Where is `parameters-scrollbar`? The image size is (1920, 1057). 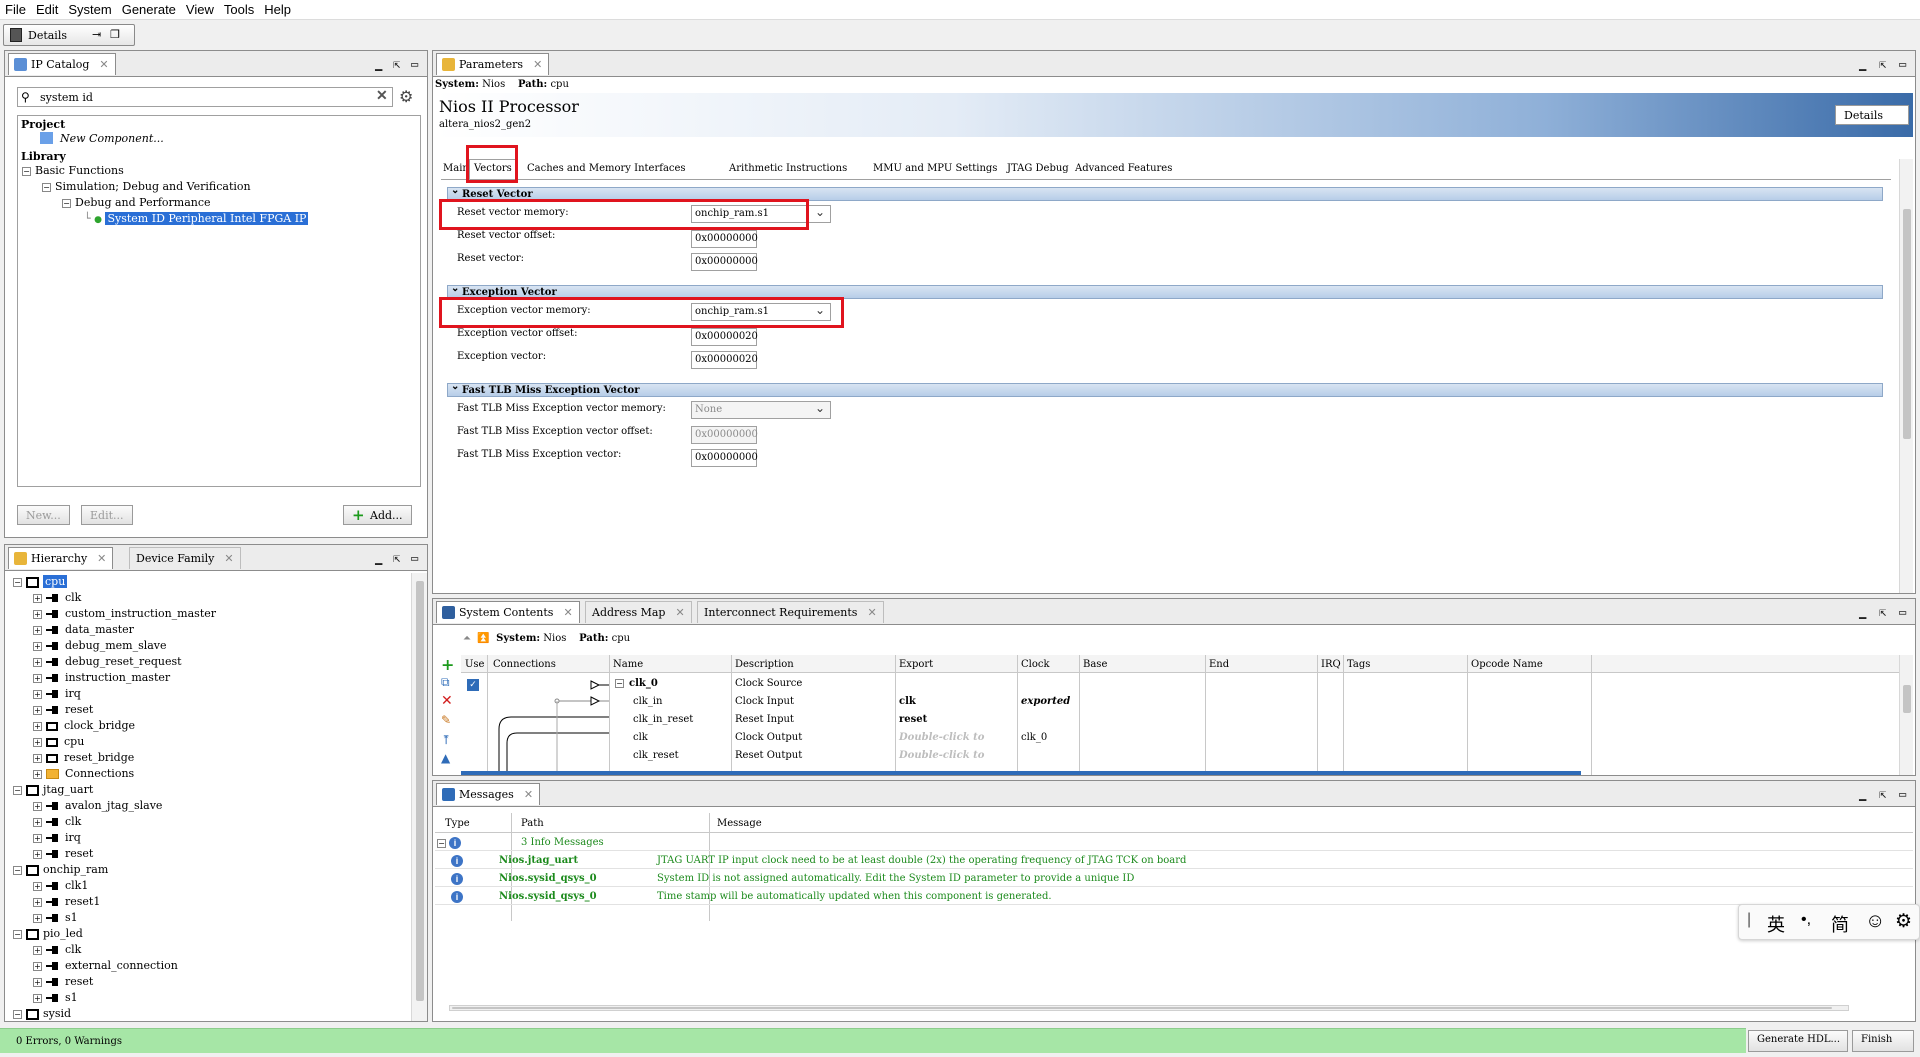 parameters-scrollbar is located at coordinates (1906, 376).